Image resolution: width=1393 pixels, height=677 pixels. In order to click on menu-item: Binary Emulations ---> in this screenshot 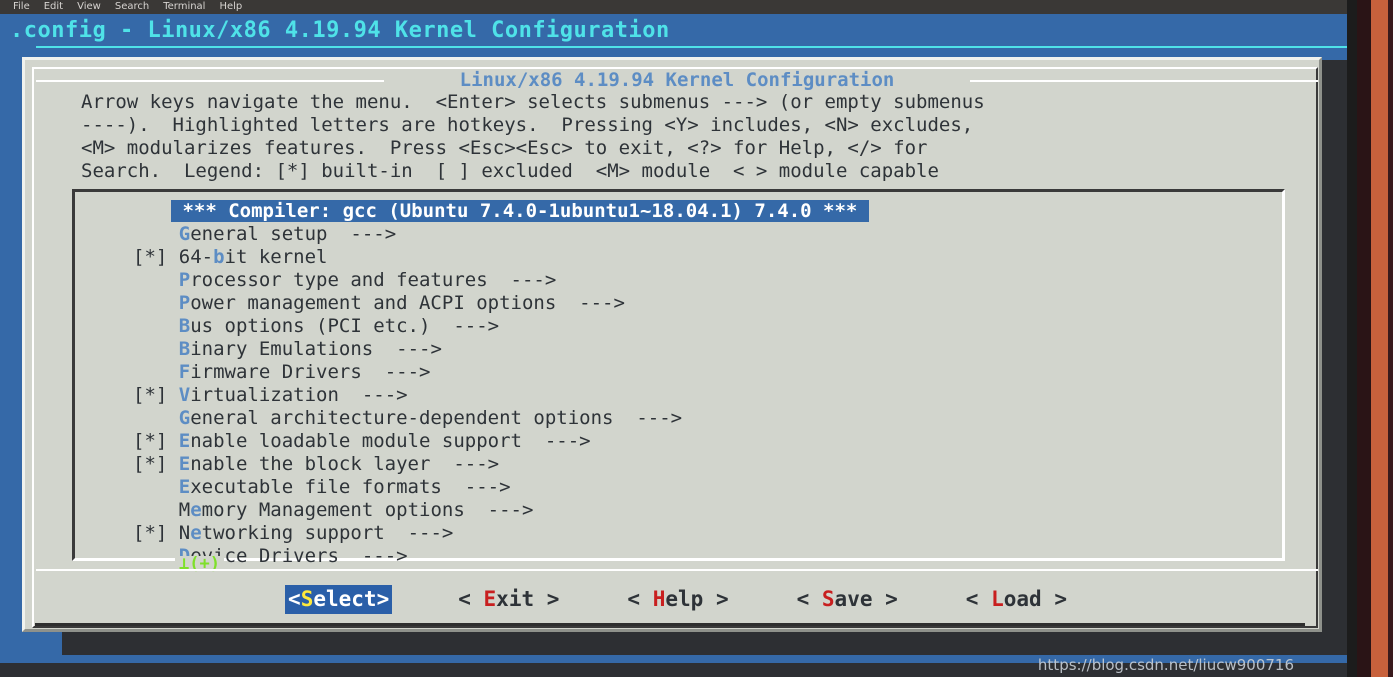, I will do `click(683, 349)`.